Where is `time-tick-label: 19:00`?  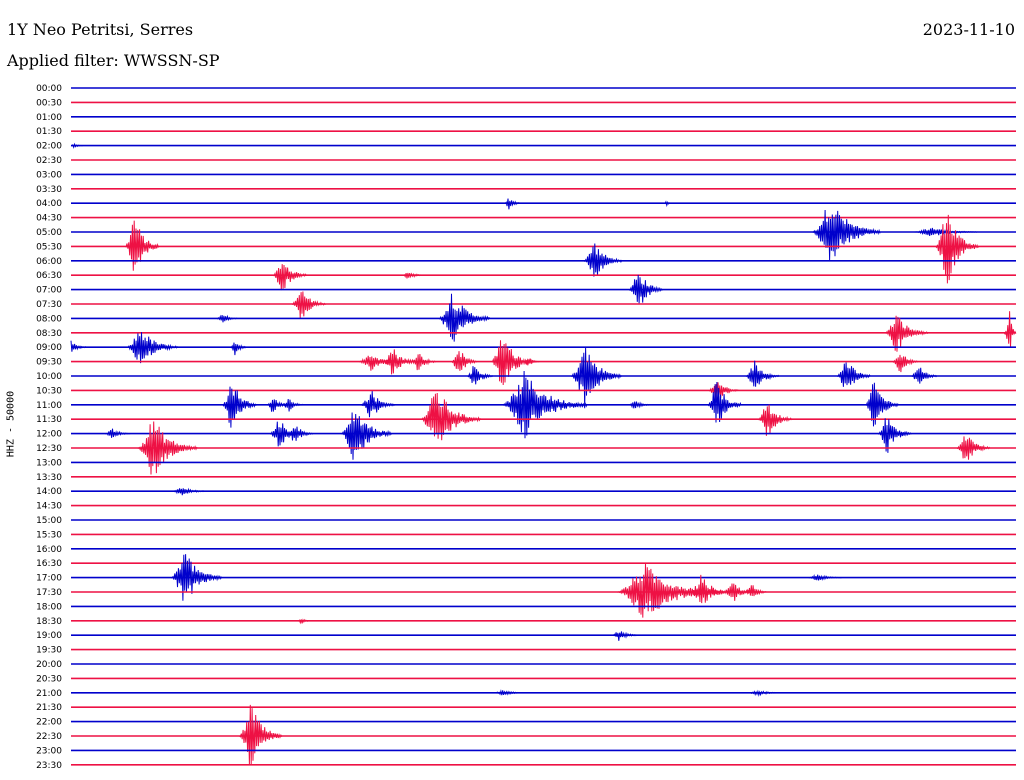
time-tick-label: 19:00 is located at coordinates (49, 636).